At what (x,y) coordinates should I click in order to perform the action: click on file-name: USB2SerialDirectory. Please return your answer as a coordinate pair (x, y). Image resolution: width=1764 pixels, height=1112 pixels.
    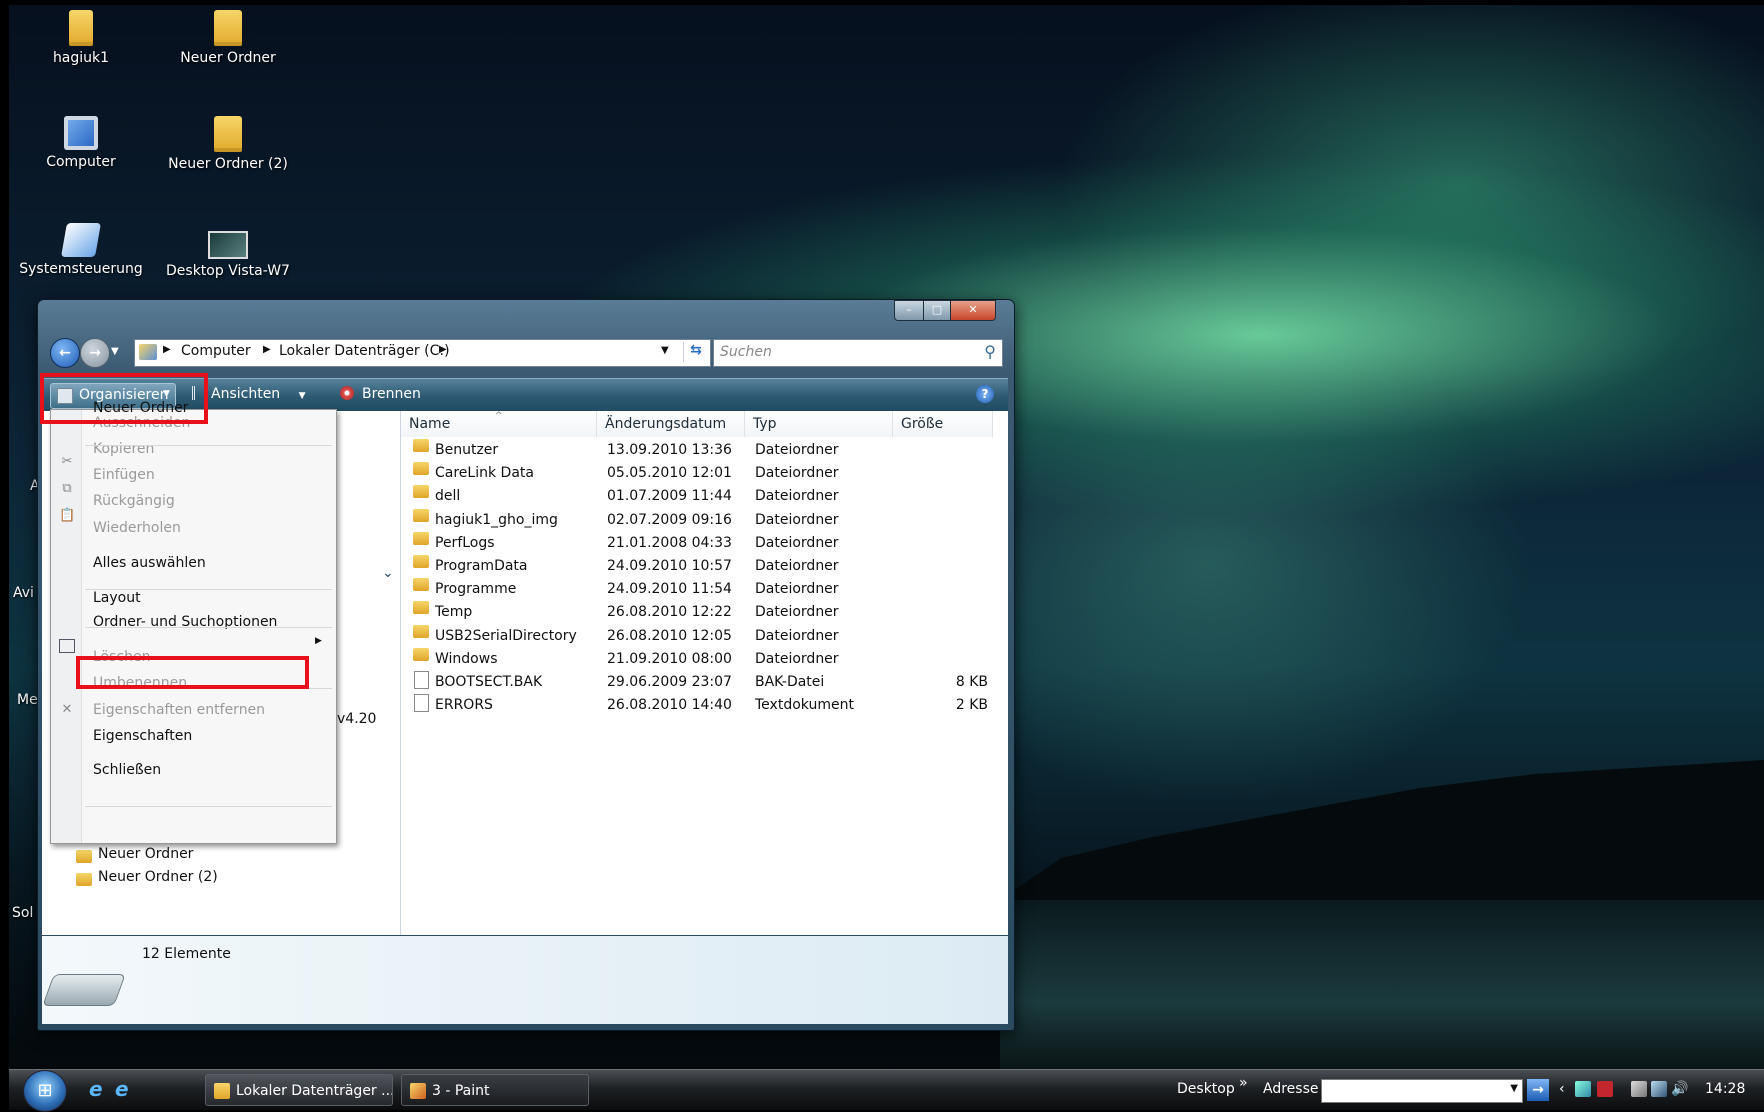
    Looking at the image, I should click on (506, 635).